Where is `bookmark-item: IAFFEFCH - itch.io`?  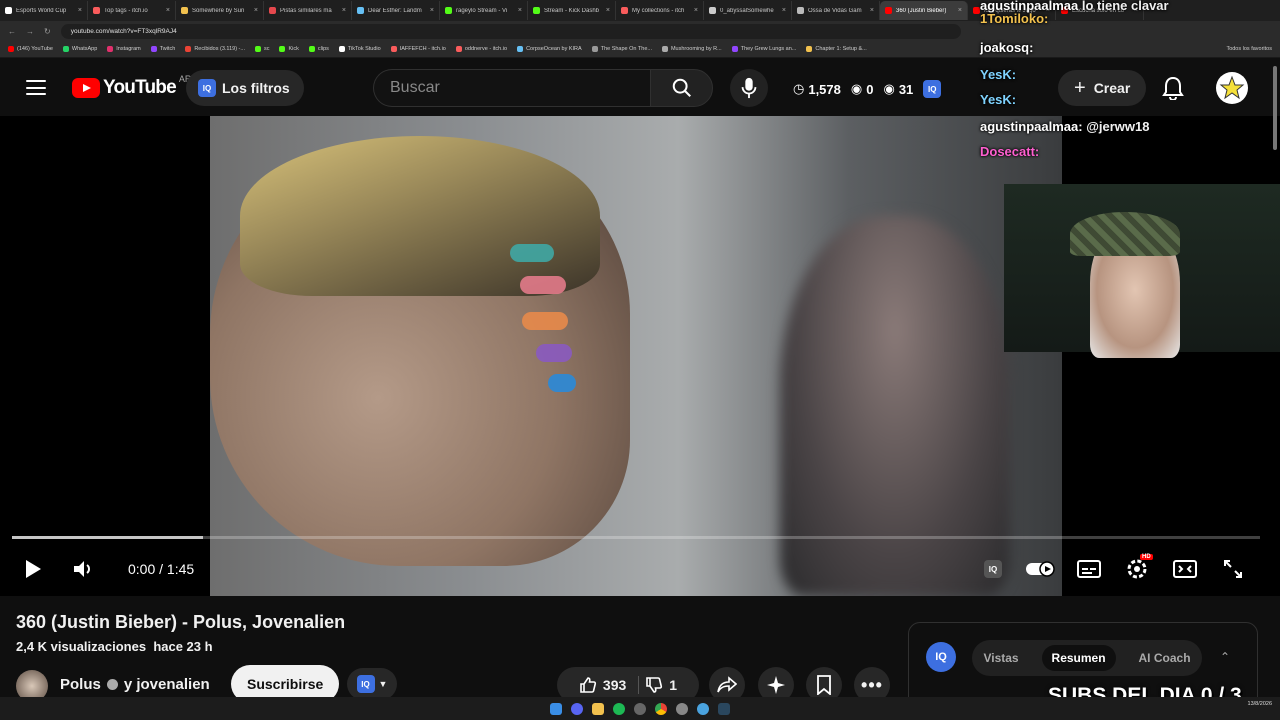
bookmark-item: IAFFEFCH - itch.io is located at coordinates (418, 49).